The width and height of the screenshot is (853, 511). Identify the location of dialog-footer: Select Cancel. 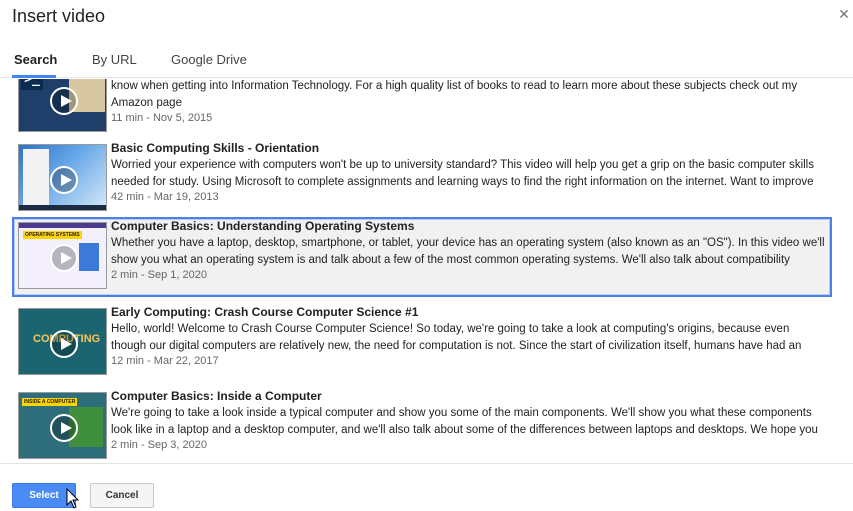
(426, 487).